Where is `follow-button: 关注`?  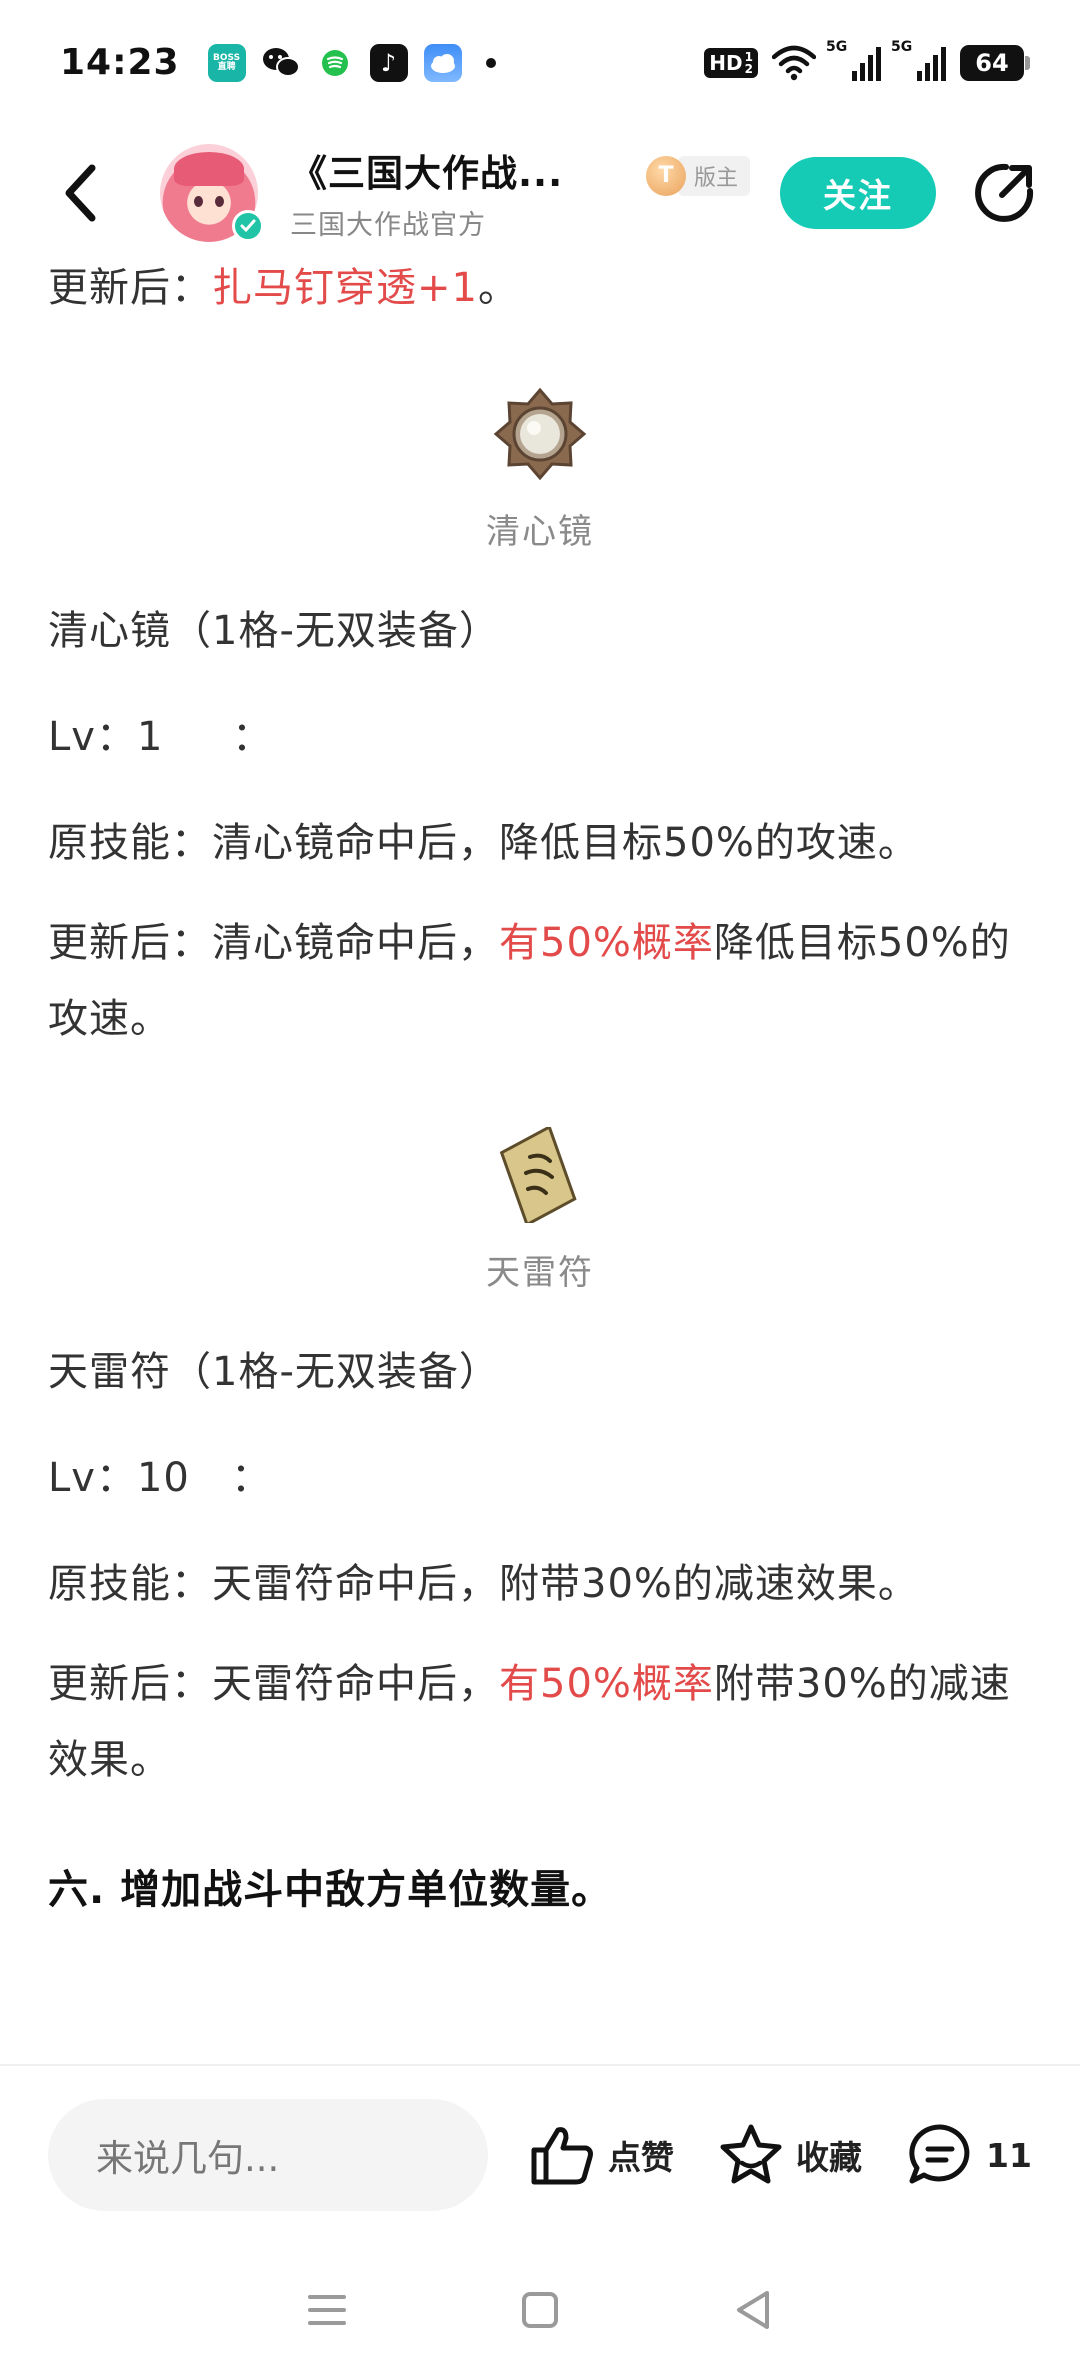 follow-button: 关注 is located at coordinates (858, 192).